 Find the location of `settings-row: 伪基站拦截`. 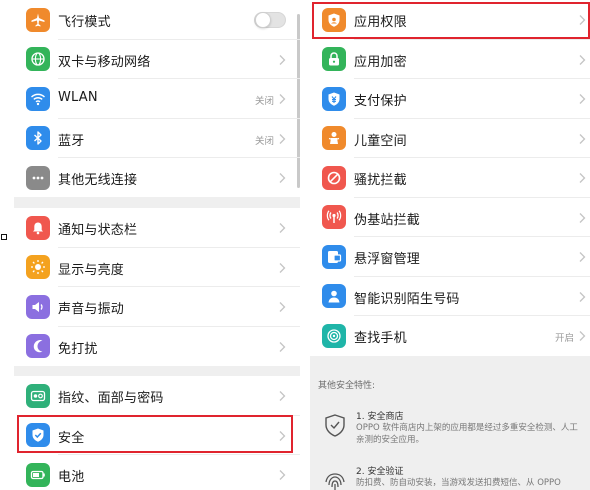

settings-row: 伪基站拦截 is located at coordinates (450, 217).